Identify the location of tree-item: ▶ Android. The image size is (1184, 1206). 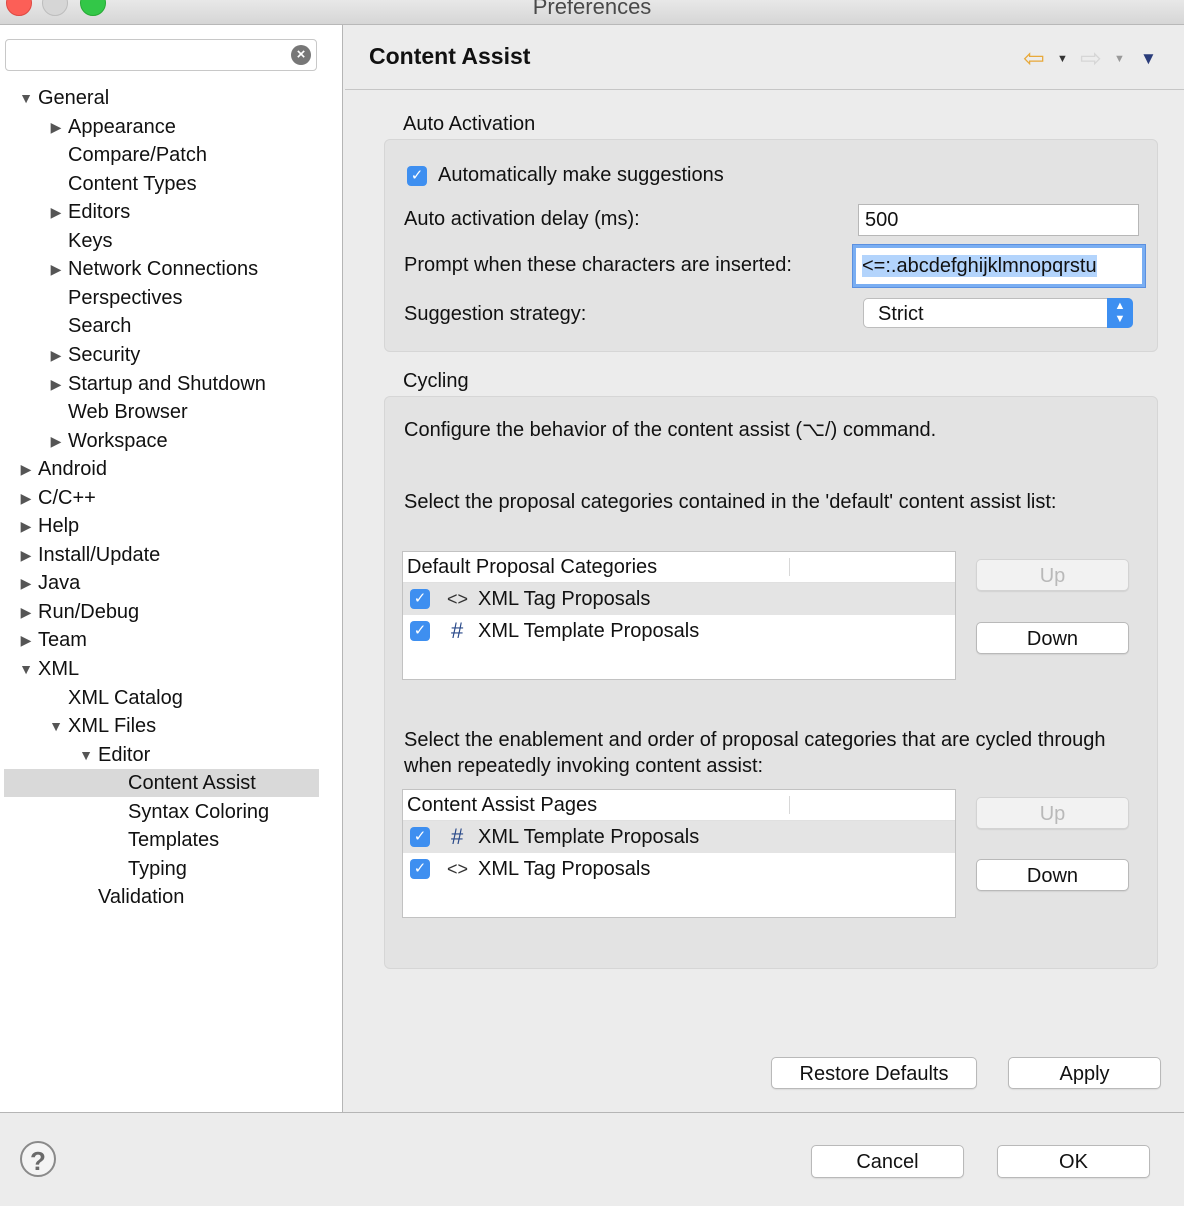
(171, 469).